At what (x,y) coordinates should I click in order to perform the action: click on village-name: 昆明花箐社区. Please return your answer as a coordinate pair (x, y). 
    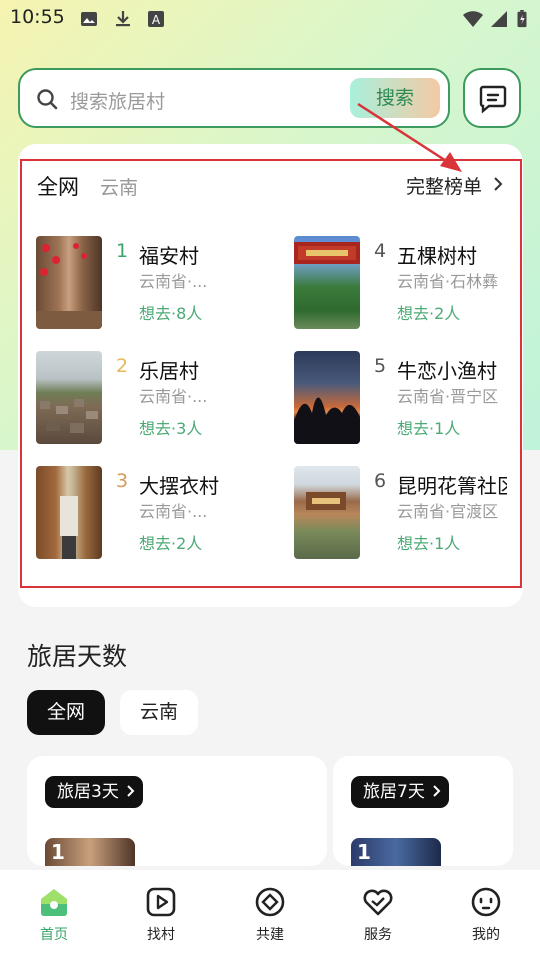
    Looking at the image, I should click on (452, 486).